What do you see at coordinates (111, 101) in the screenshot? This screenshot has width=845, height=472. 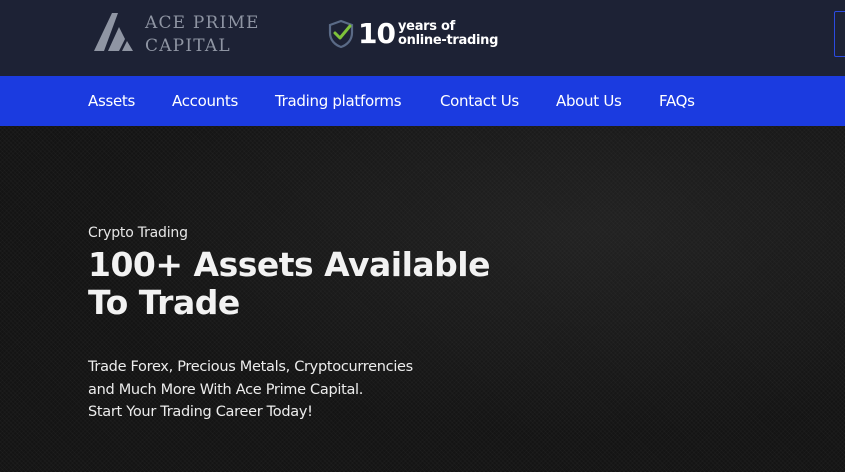 I see `nav-item-assets: Assets` at bounding box center [111, 101].